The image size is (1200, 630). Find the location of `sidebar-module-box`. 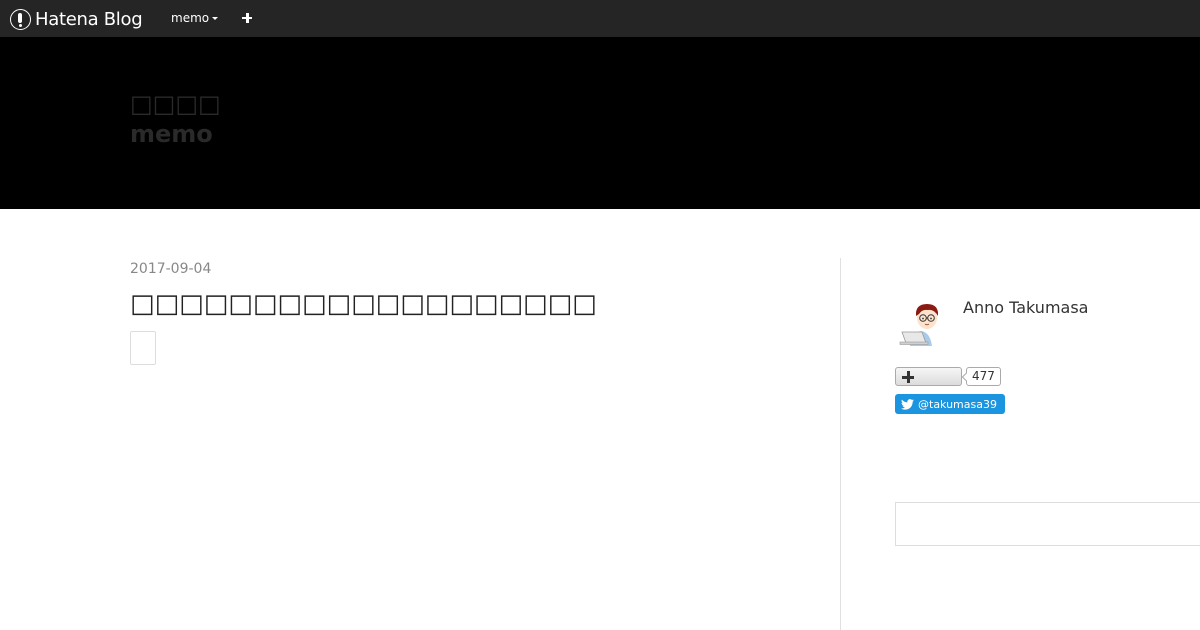

sidebar-module-box is located at coordinates (1047, 524).